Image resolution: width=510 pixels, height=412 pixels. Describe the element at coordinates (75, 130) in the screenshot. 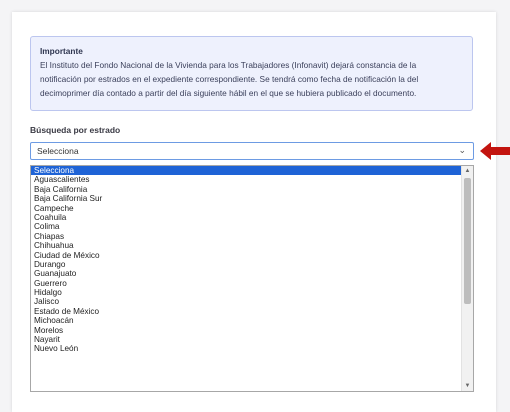

I see `search-label: Búsqueda por estrado` at that location.